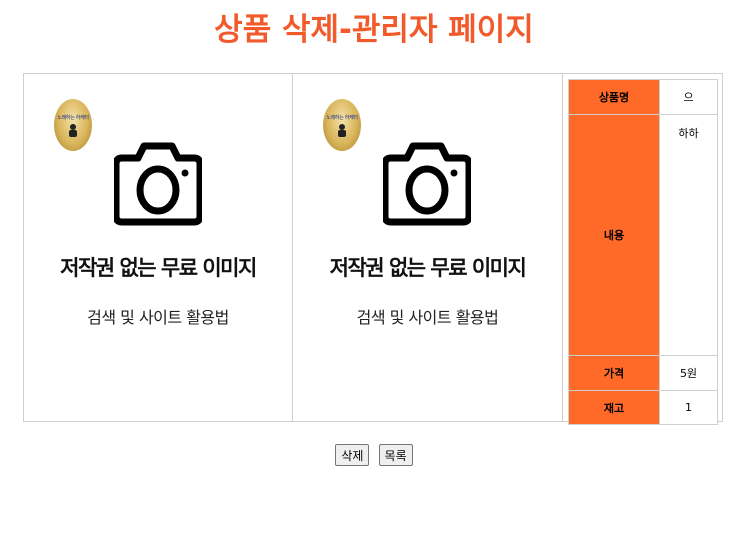 Image resolution: width=748 pixels, height=534 pixels. Describe the element at coordinates (614, 235) in the screenshot. I see `product-content-label: 내용` at that location.